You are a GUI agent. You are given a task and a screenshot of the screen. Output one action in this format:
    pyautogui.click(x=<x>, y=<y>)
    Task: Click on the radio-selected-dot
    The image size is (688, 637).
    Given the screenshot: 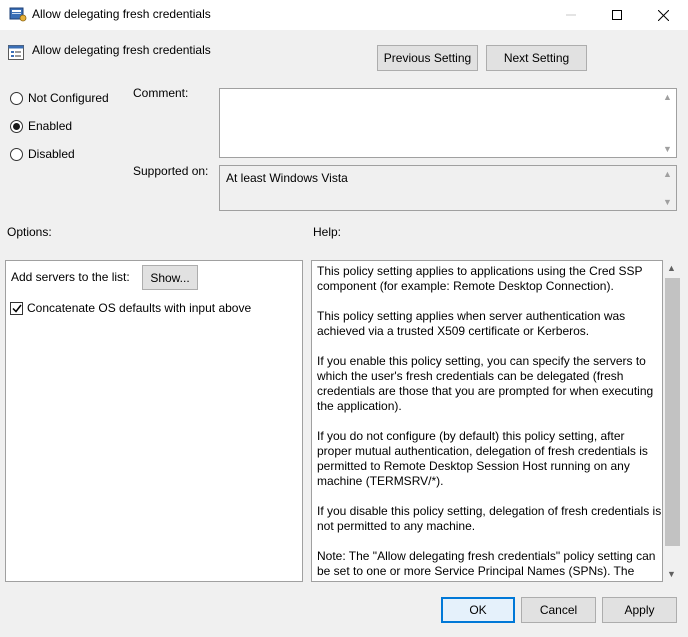 What is the action you would take?
    pyautogui.click(x=16, y=126)
    